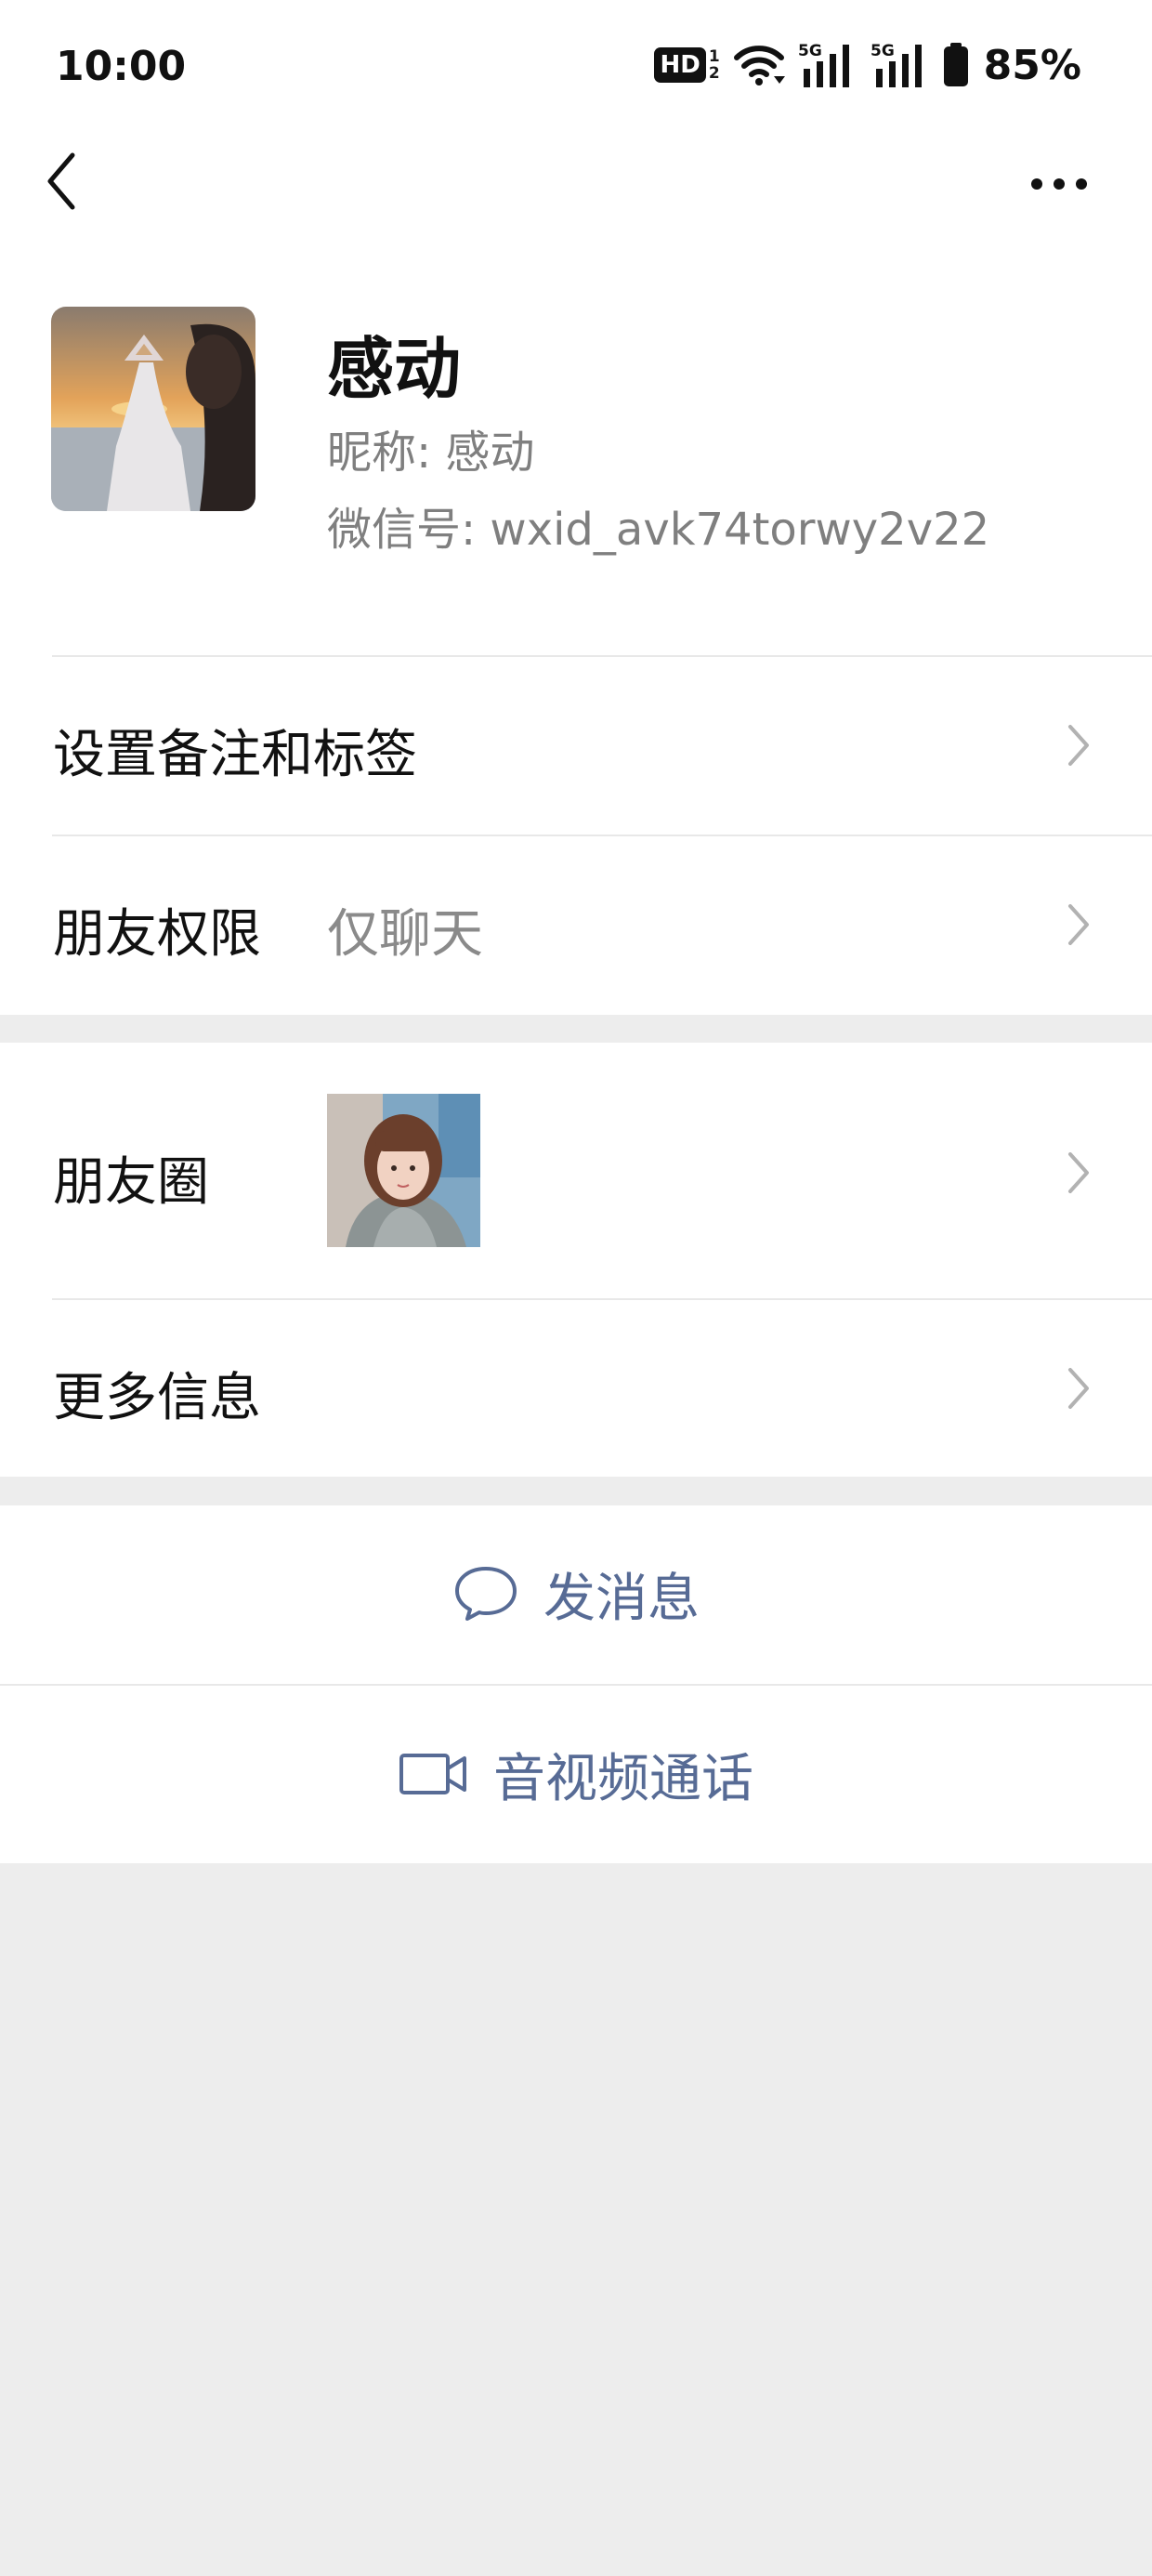 The image size is (1152, 2576). I want to click on net2-label: 5G, so click(883, 51).